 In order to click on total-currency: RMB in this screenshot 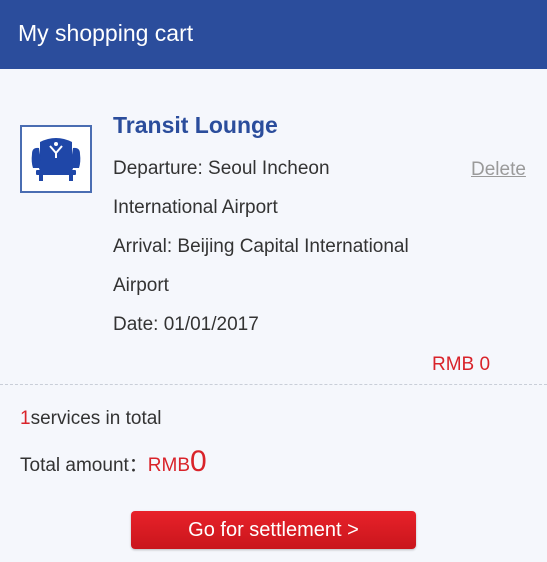, I will do `click(169, 465)`.